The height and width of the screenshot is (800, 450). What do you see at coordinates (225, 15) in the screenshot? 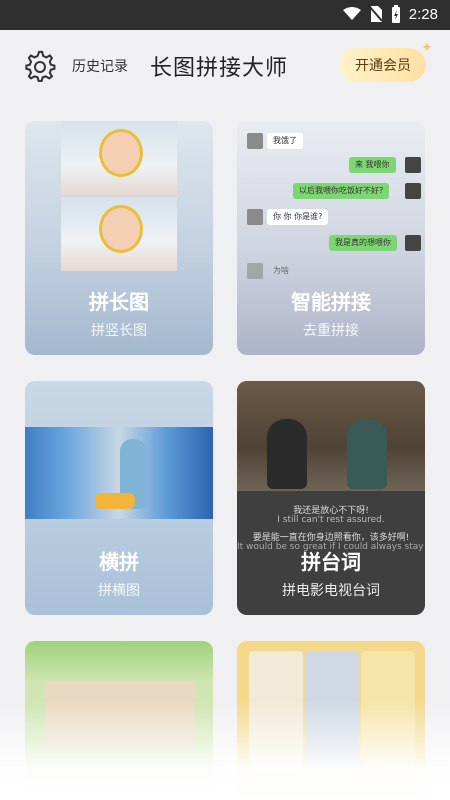
I see `status-bar: 2:28` at bounding box center [225, 15].